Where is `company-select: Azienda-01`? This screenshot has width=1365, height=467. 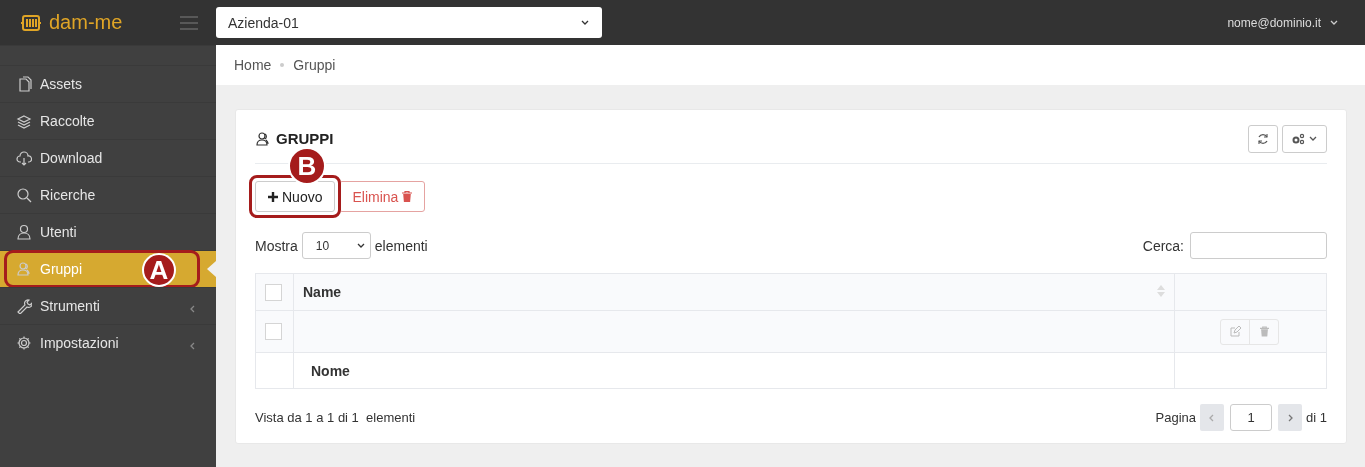 company-select: Azienda-01 is located at coordinates (409, 22).